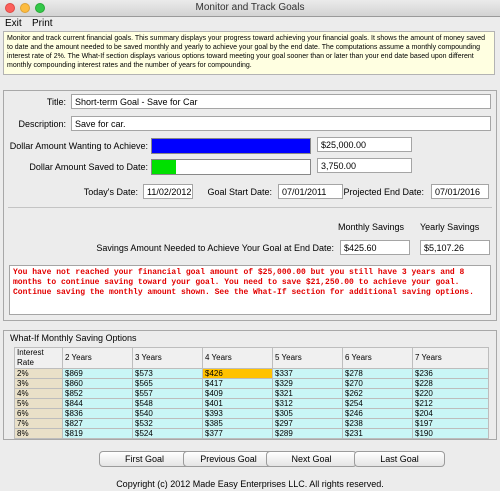 This screenshot has height=491, width=500. I want to click on whatif-row: 4% $852 $557 $409 $321 $262 $220, so click(251, 393).